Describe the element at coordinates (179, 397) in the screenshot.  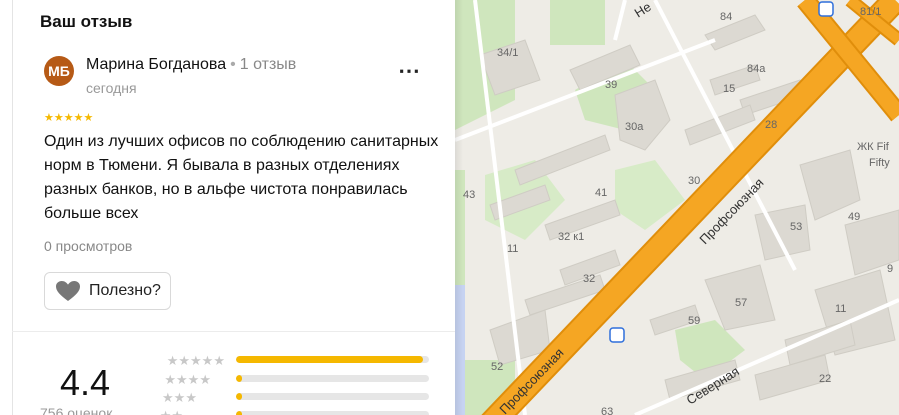
I see `stars-3-icon: ★★★` at that location.